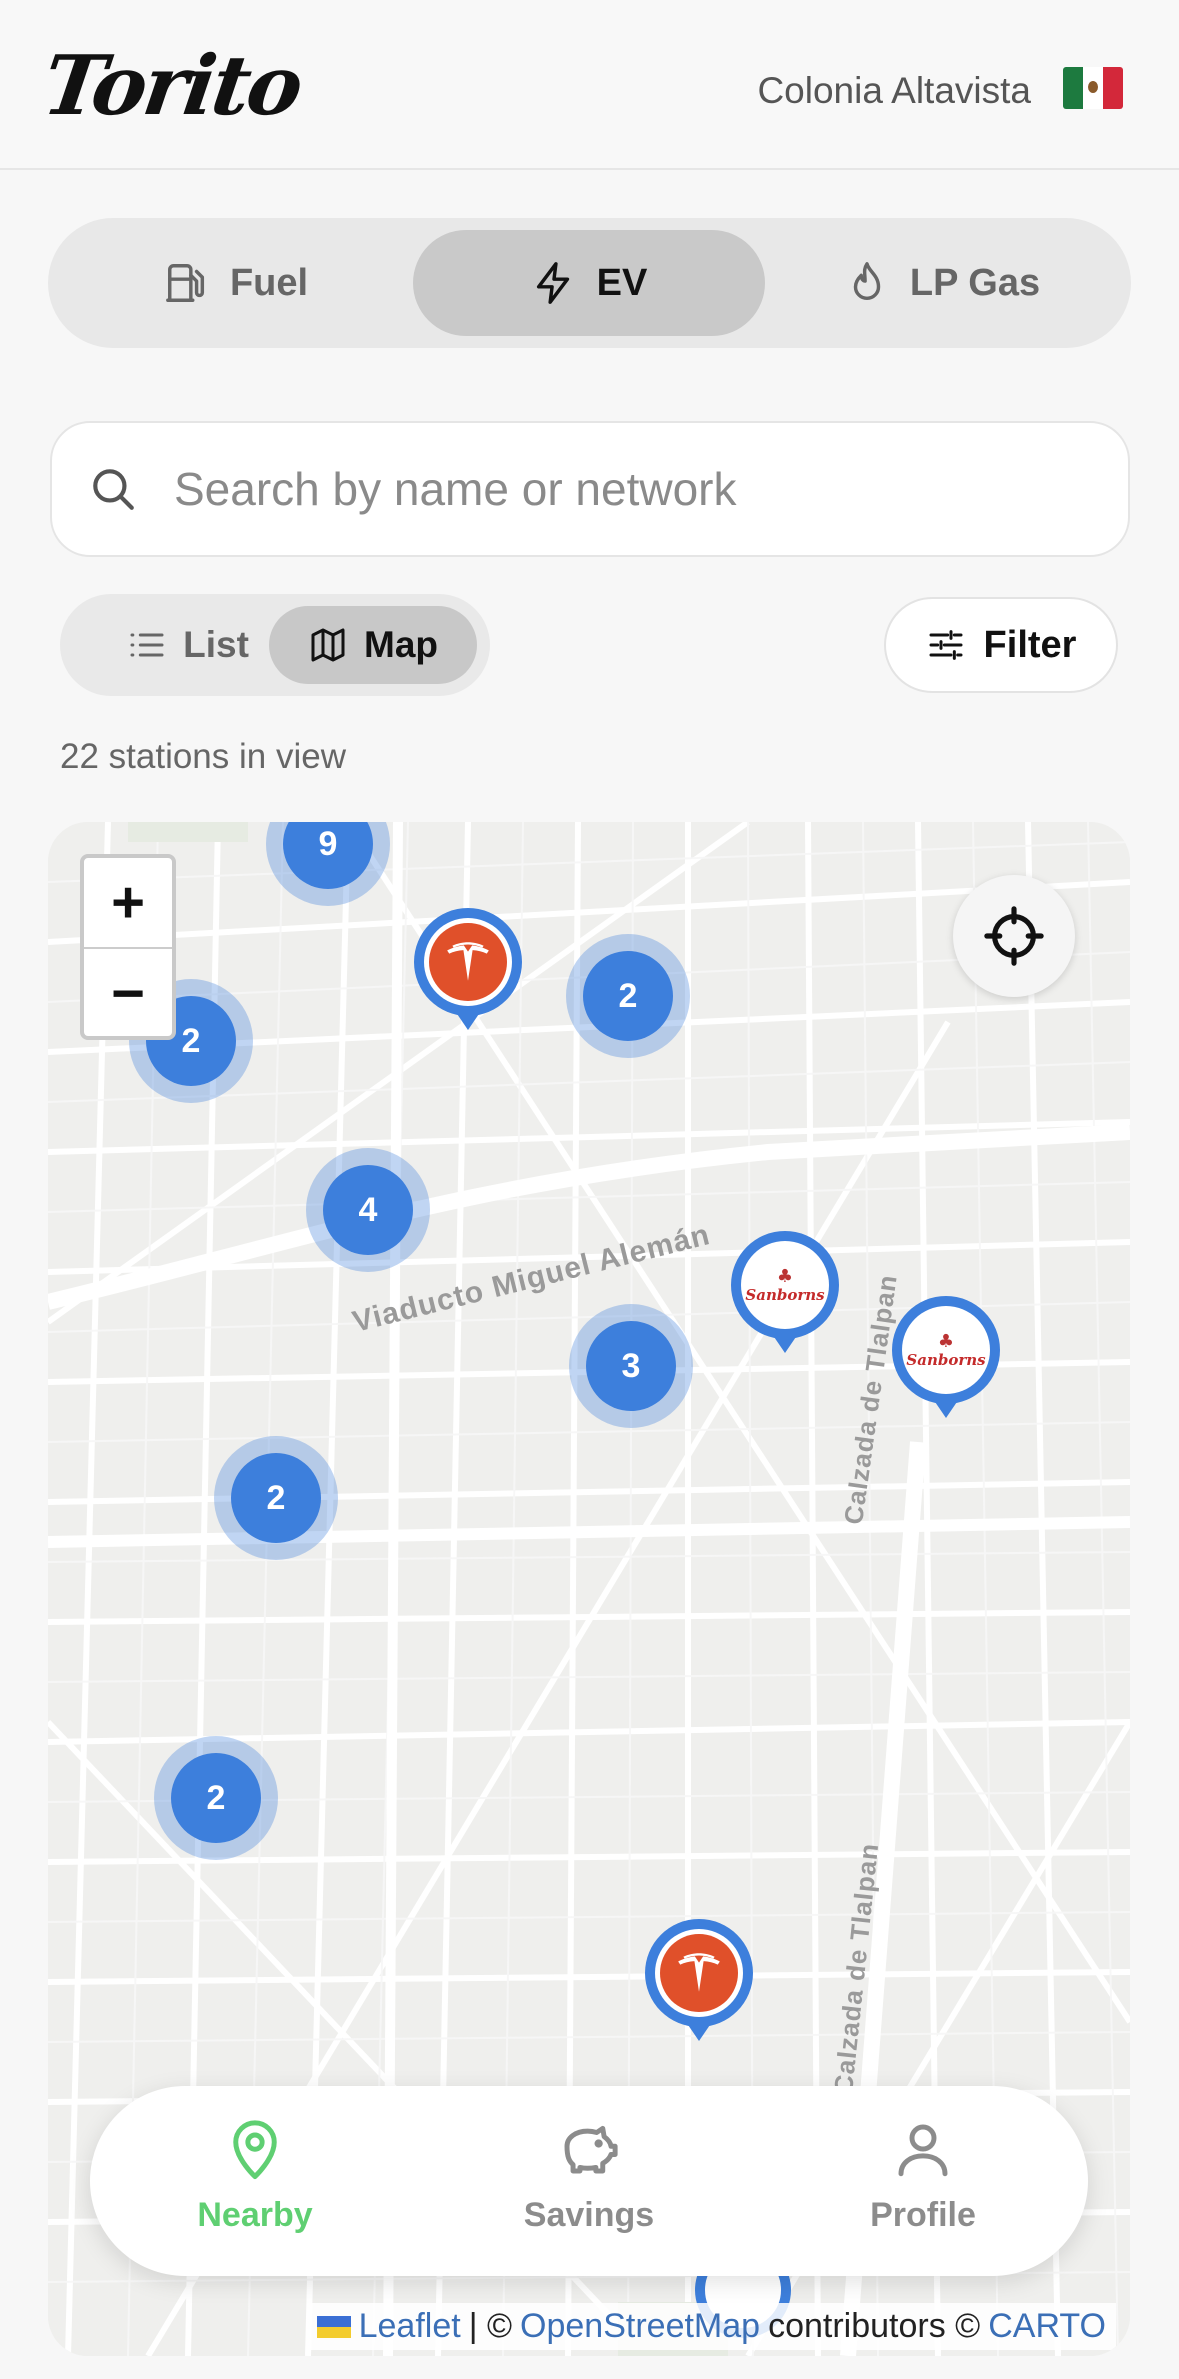 This screenshot has height=2379, width=1179. What do you see at coordinates (1093, 88) in the screenshot?
I see `mexico-flag-icon` at bounding box center [1093, 88].